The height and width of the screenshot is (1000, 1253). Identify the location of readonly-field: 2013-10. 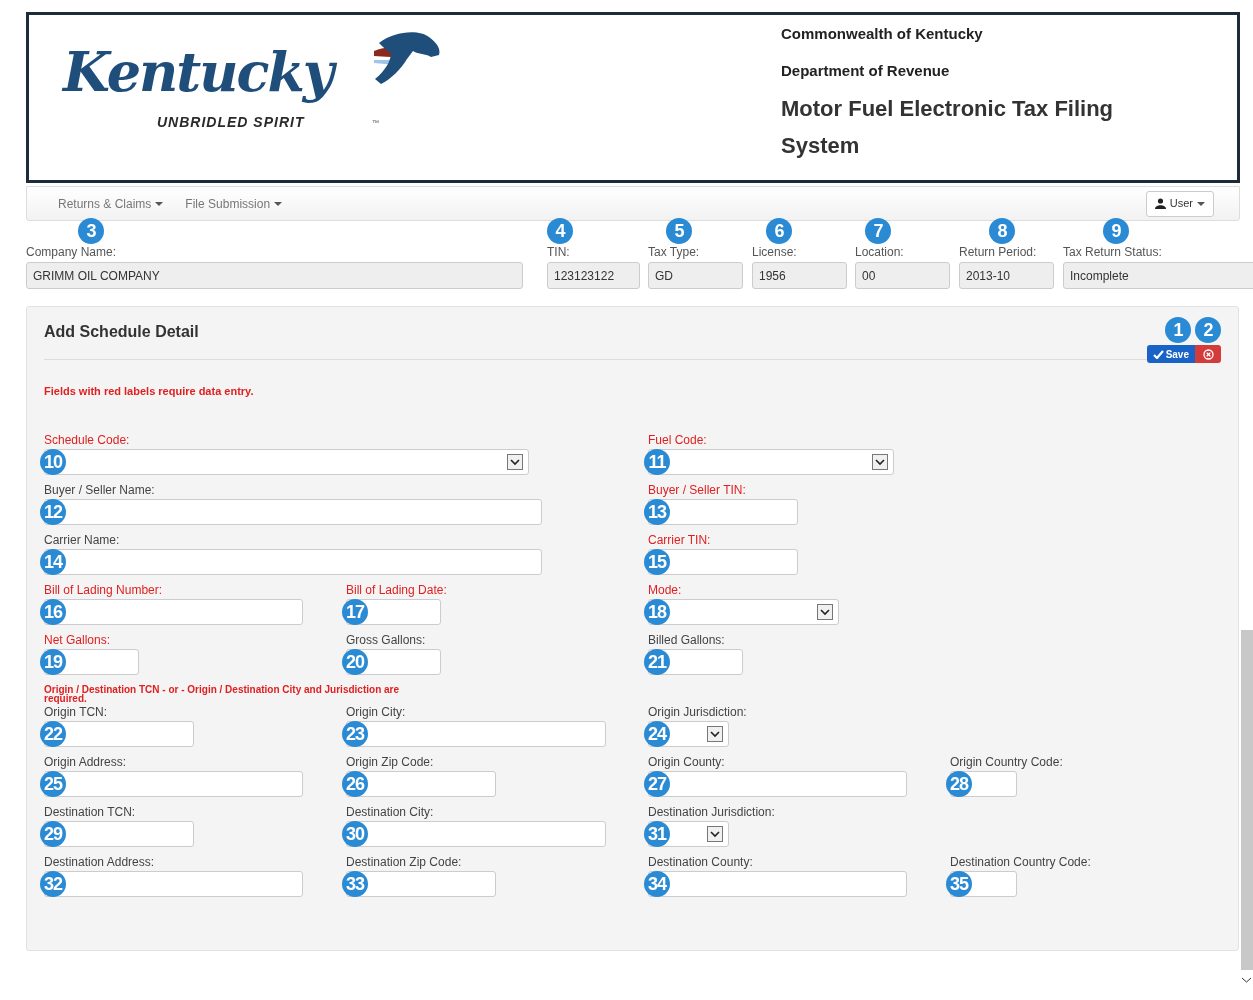
(1006, 275).